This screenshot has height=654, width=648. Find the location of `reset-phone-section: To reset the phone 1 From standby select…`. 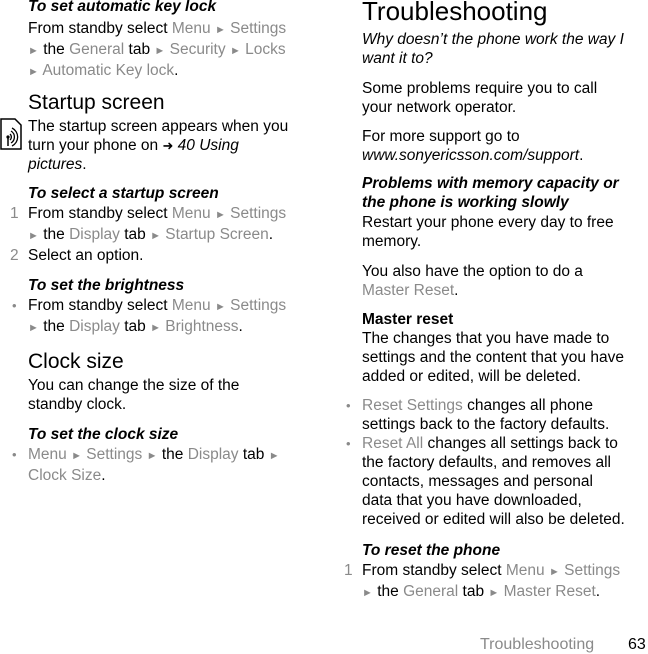

reset-phone-section: To reset the phone 1 From standby select… is located at coordinates (496, 572).